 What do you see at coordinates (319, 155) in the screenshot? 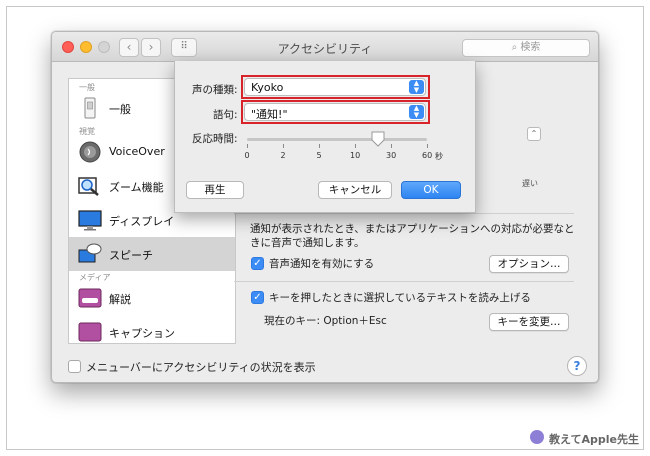
I see `delay-tick-label: 5` at bounding box center [319, 155].